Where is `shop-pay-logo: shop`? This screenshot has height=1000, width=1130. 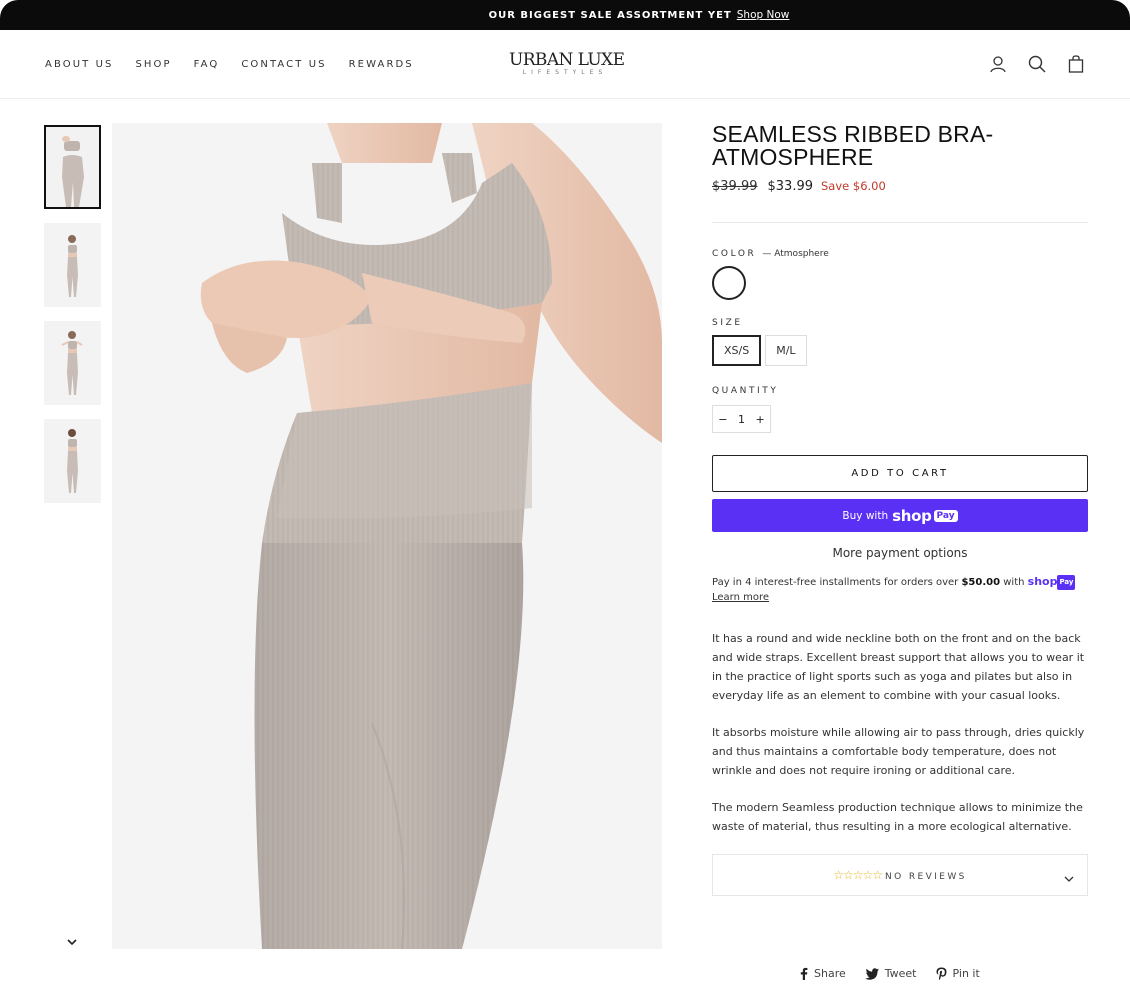 shop-pay-logo: shop is located at coordinates (912, 515).